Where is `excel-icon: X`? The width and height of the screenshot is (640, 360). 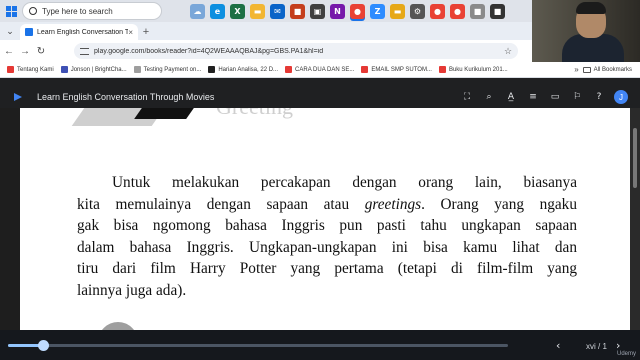
excel-icon: X is located at coordinates (237, 11).